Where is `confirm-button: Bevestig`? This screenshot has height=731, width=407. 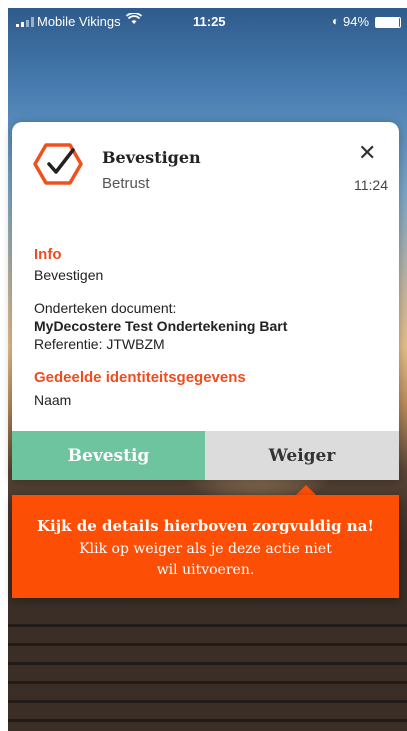 confirm-button: Bevestig is located at coordinates (108, 455).